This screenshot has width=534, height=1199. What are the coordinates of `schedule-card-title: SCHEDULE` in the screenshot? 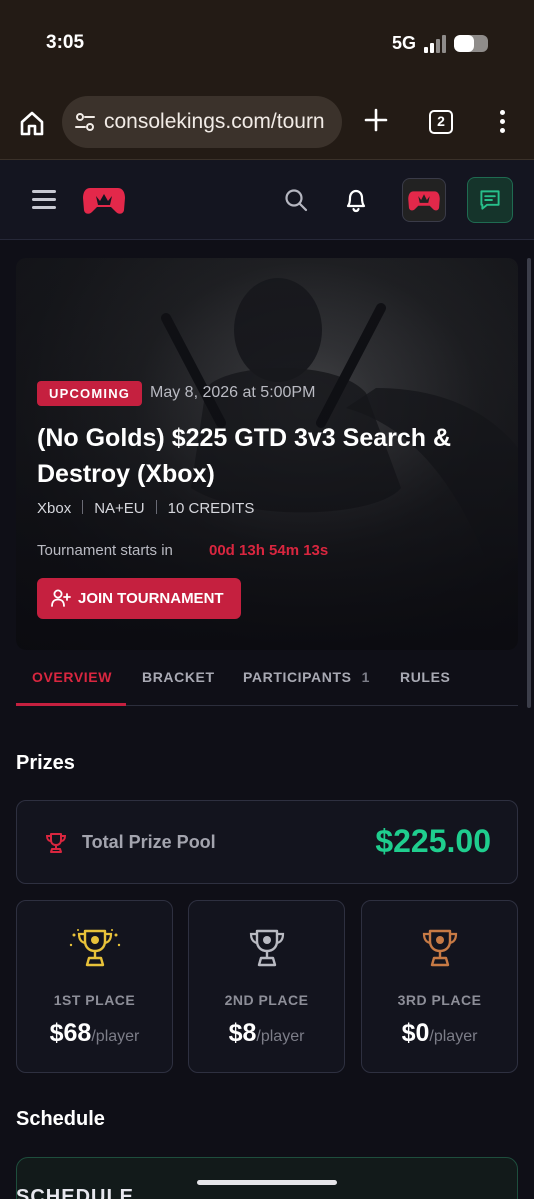 It's located at (75, 1192).